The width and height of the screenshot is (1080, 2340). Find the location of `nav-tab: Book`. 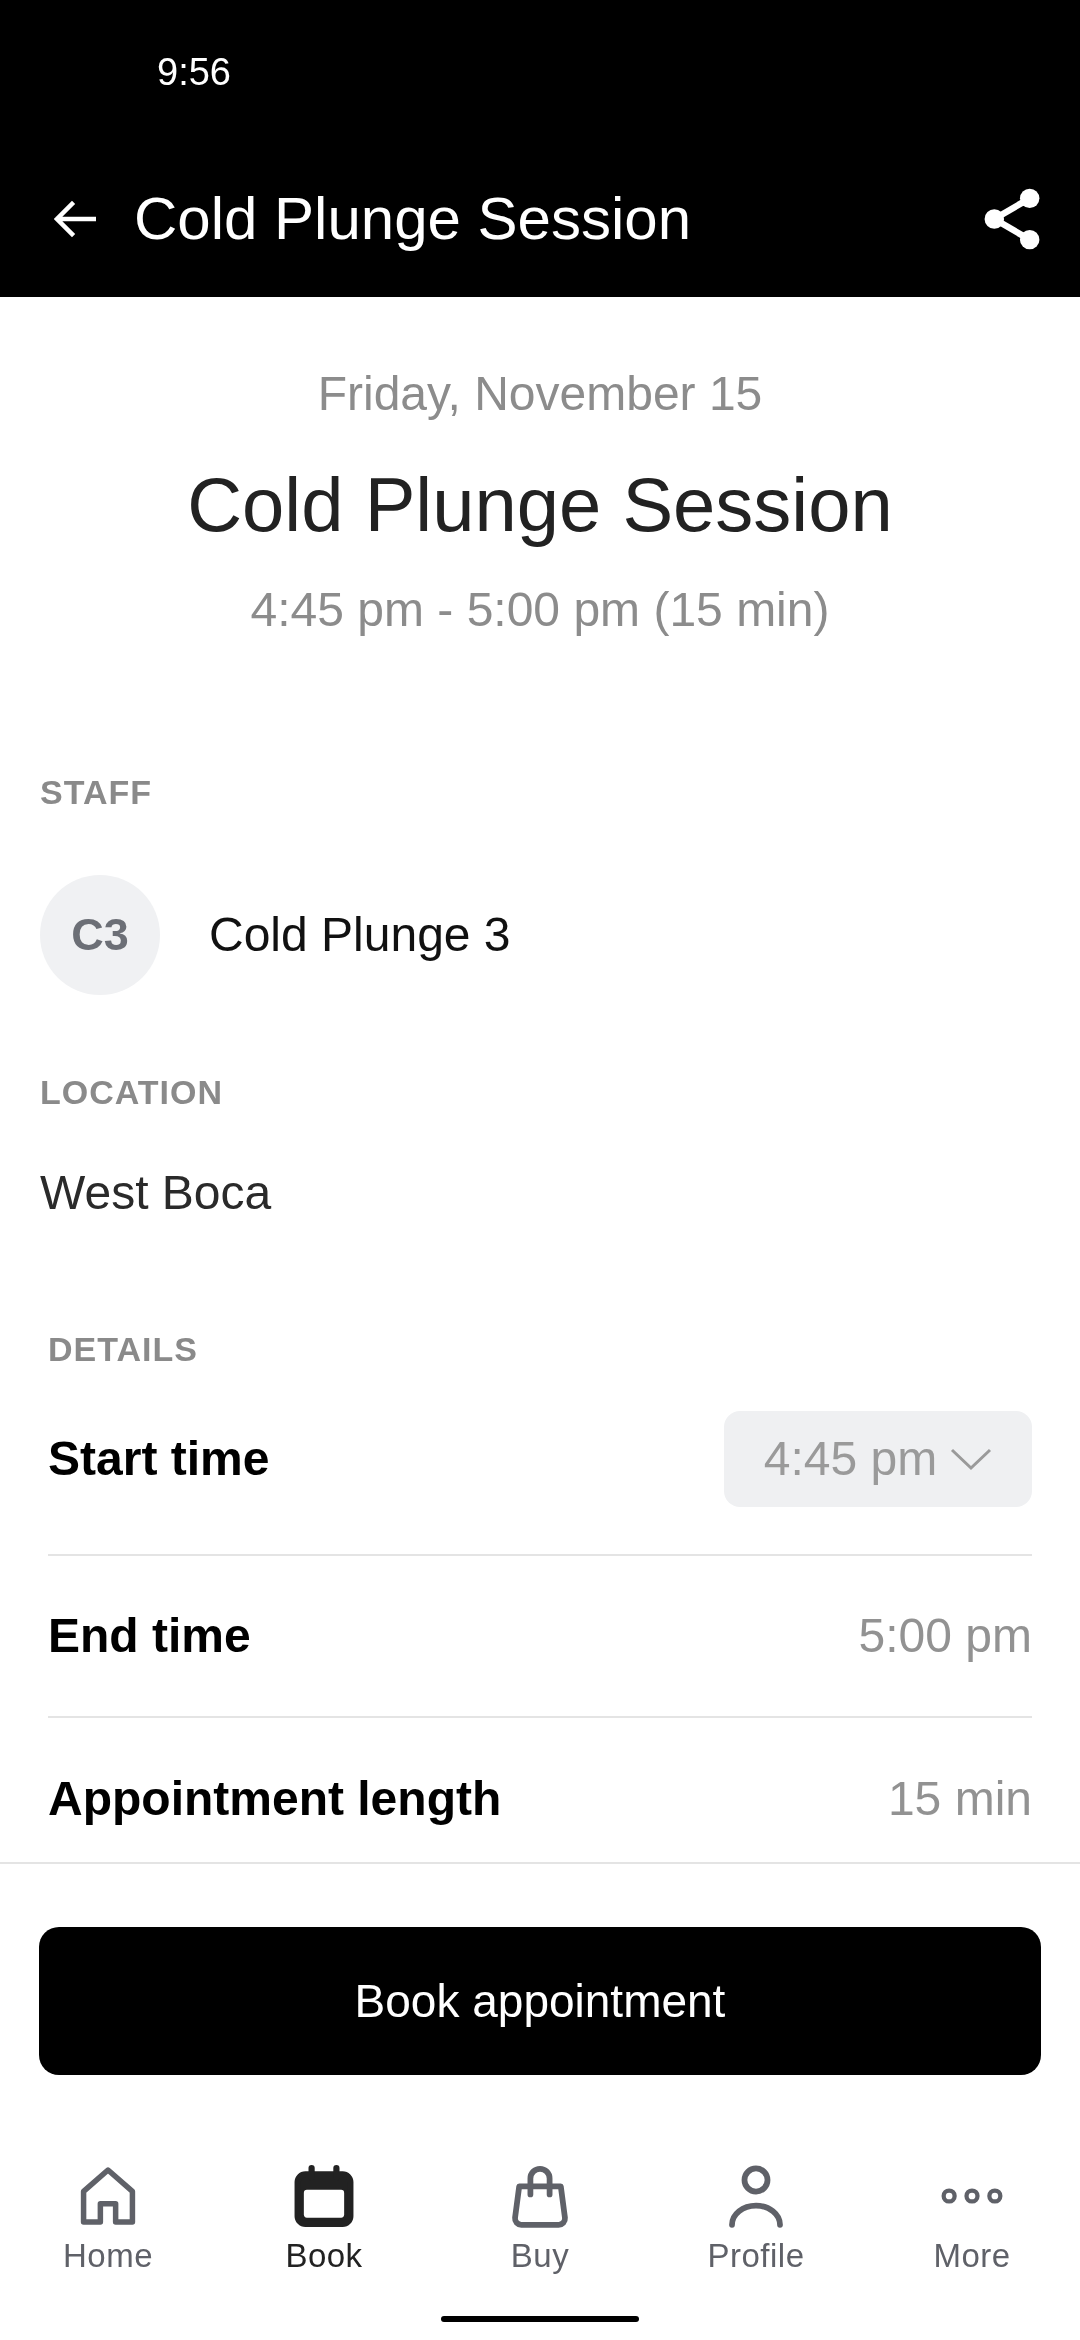

nav-tab: Book is located at coordinates (324, 2220).